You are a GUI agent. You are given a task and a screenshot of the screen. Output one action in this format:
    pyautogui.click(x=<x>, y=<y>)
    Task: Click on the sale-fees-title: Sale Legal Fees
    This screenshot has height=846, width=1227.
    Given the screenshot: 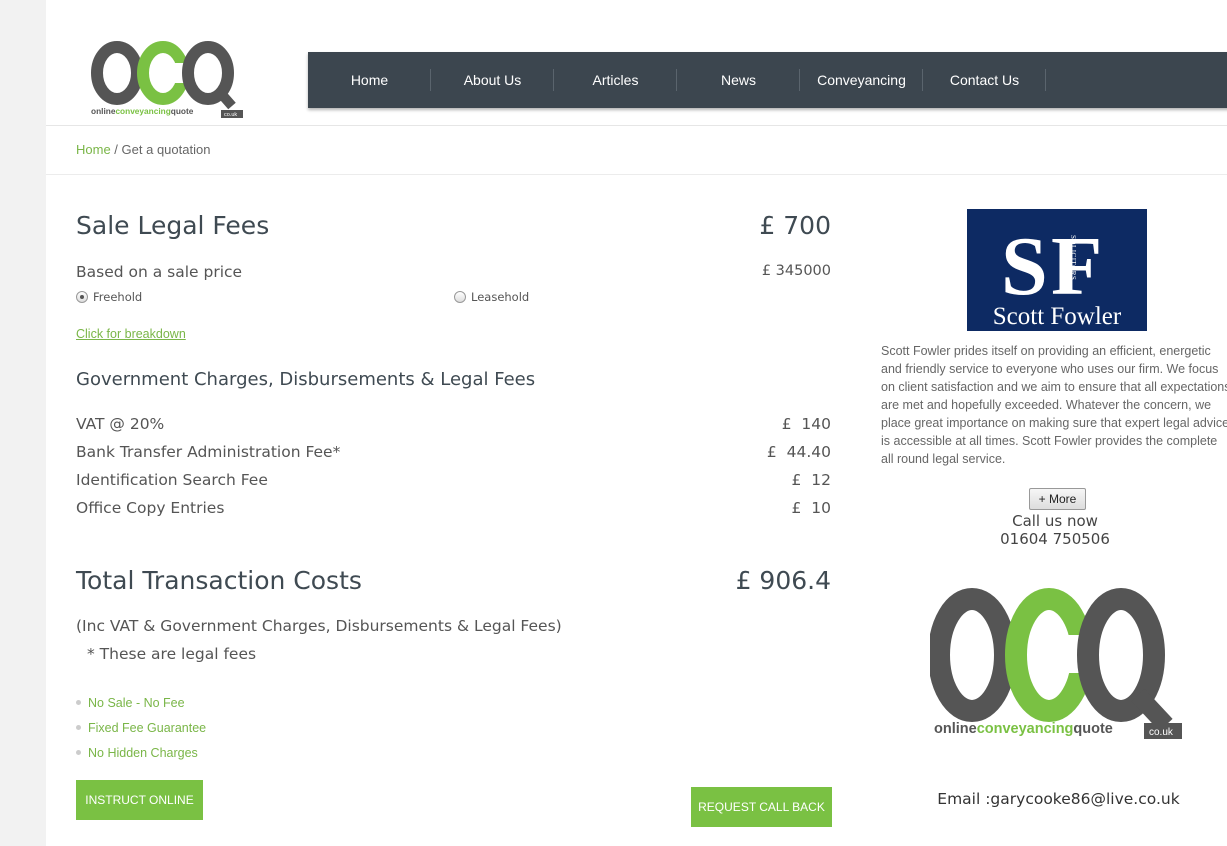 What is the action you would take?
    pyautogui.click(x=173, y=225)
    